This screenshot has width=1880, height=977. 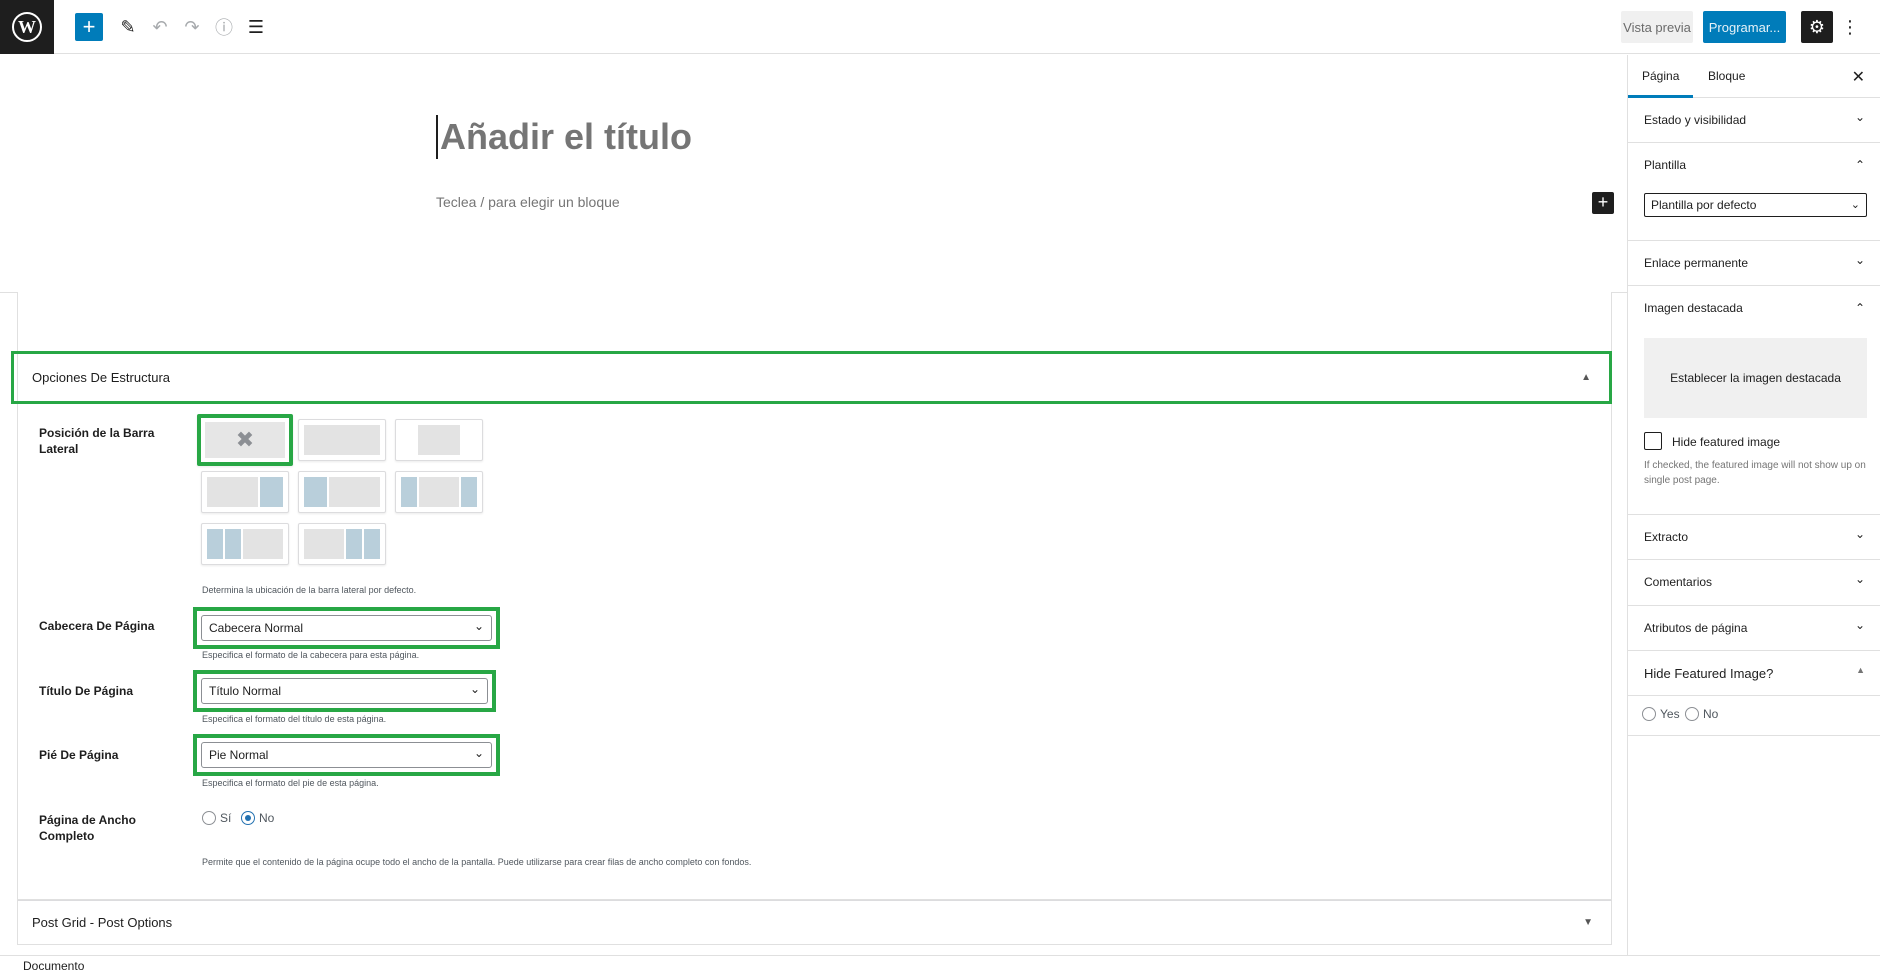 What do you see at coordinates (814, 922) in the screenshot?
I see `post-grid-metabox-header: Post Grid - Post Options ▼` at bounding box center [814, 922].